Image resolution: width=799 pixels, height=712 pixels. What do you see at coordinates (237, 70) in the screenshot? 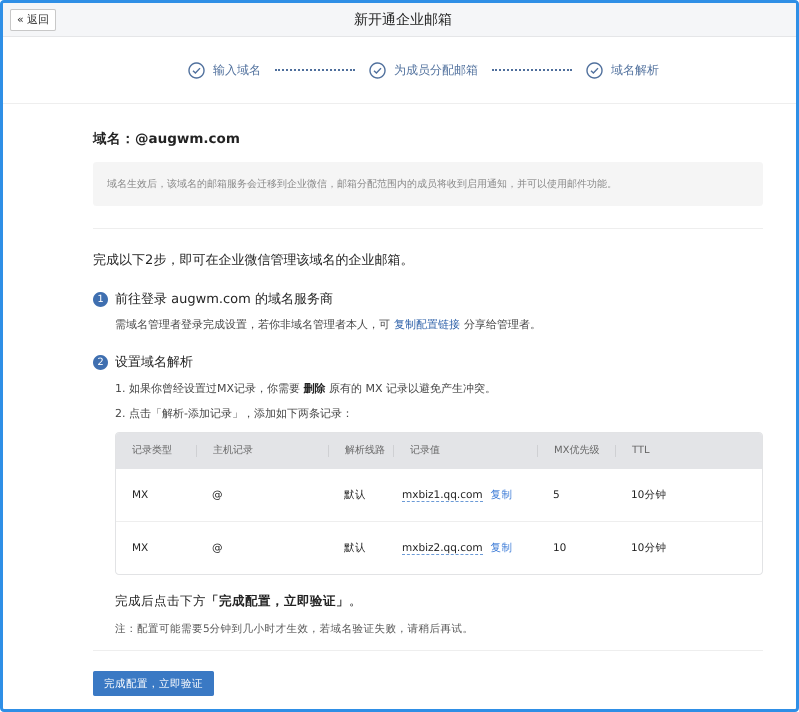
I see `step-label: 输入域名` at bounding box center [237, 70].